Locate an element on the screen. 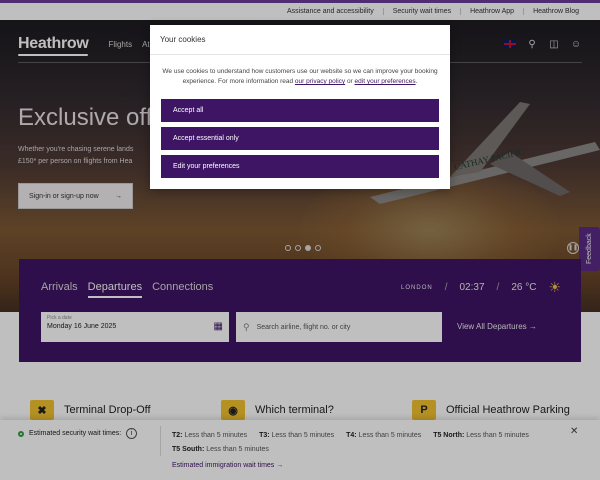 The width and height of the screenshot is (600, 480). cookie-dialog-title: Your cookies is located at coordinates (300, 40).